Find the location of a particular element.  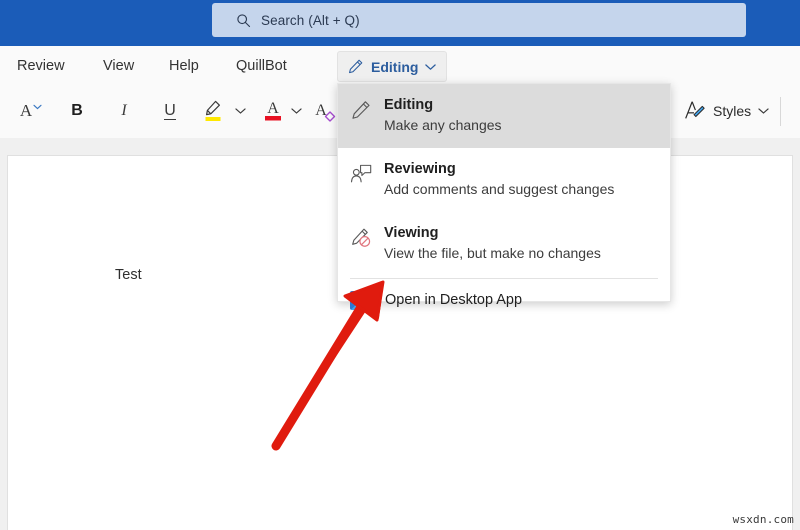

highlighter-icon is located at coordinates (214, 111).